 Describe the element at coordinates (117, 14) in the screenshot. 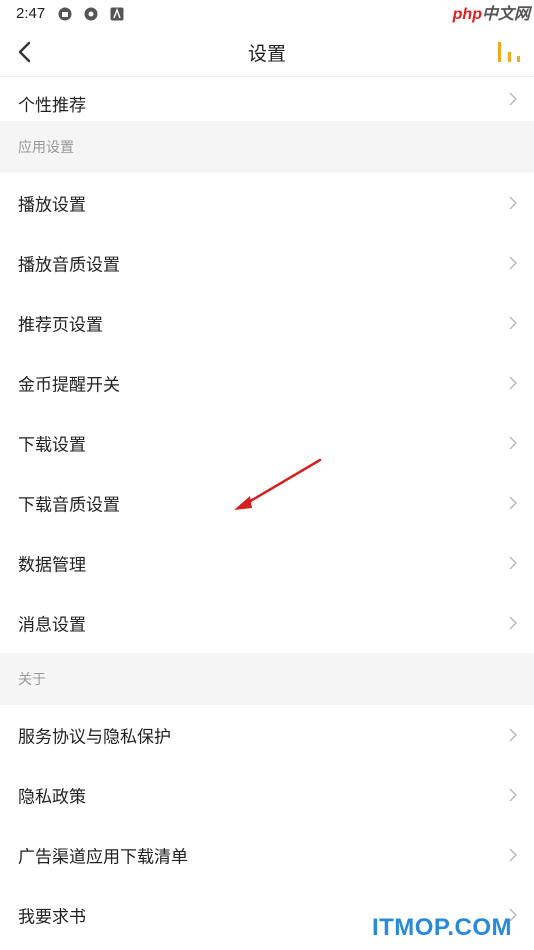

I see `a-notification-icon` at that location.